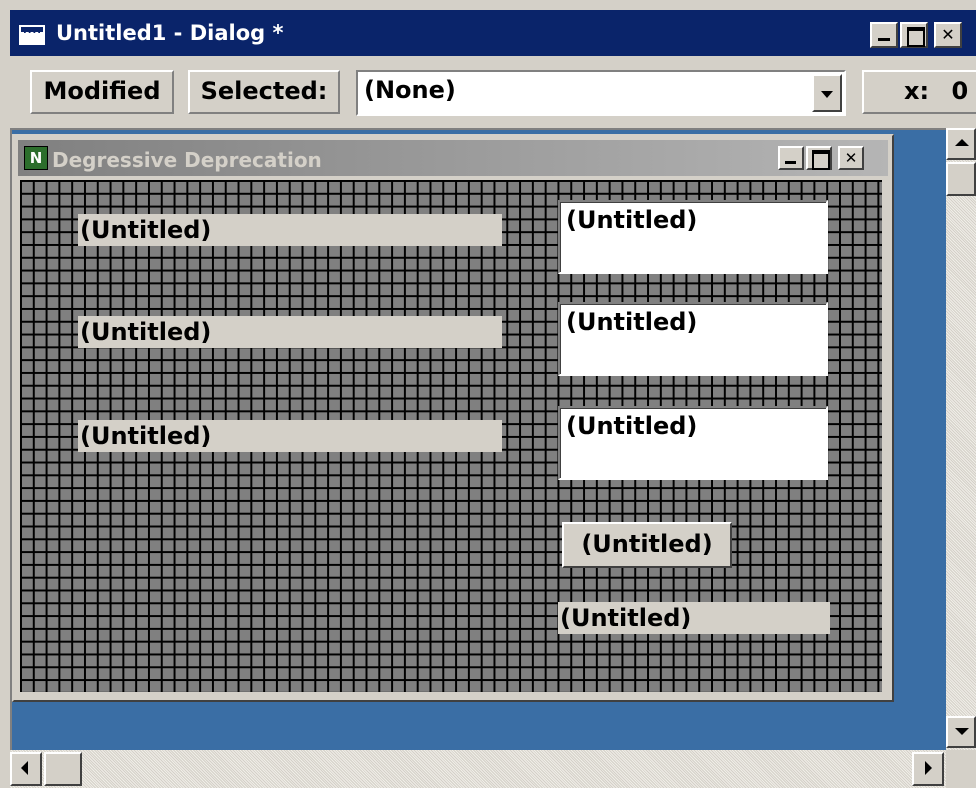 The image size is (976, 788). Describe the element at coordinates (170, 33) in the screenshot. I see `window-title: Untitled1 - Dialog *` at that location.